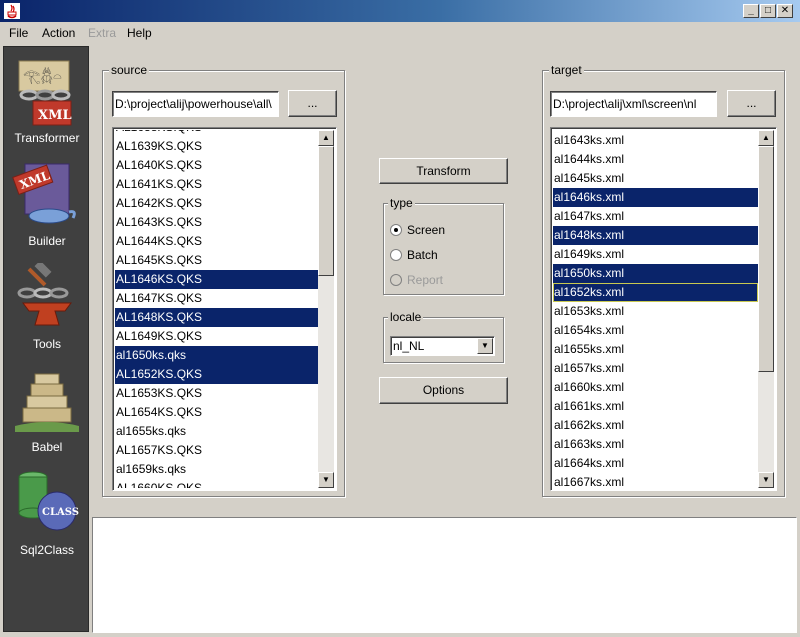  Describe the element at coordinates (195, 104) in the screenshot. I see `source-path-field: D:\project\alij\powerhouse\all\` at that location.